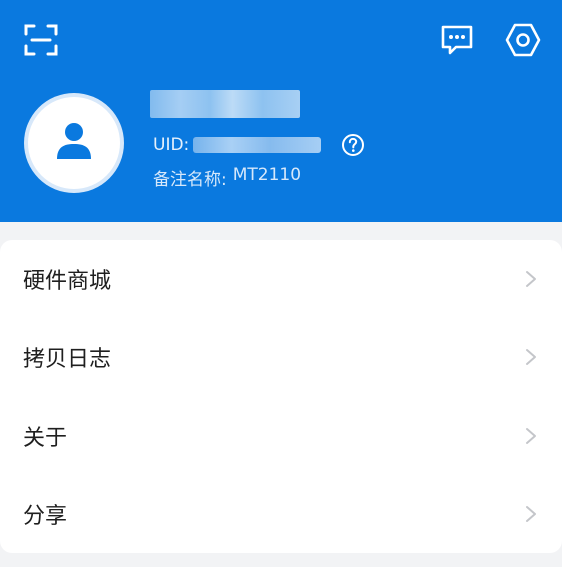 This screenshot has width=562, height=567. Describe the element at coordinates (457, 40) in the screenshot. I see `message-icon` at that location.